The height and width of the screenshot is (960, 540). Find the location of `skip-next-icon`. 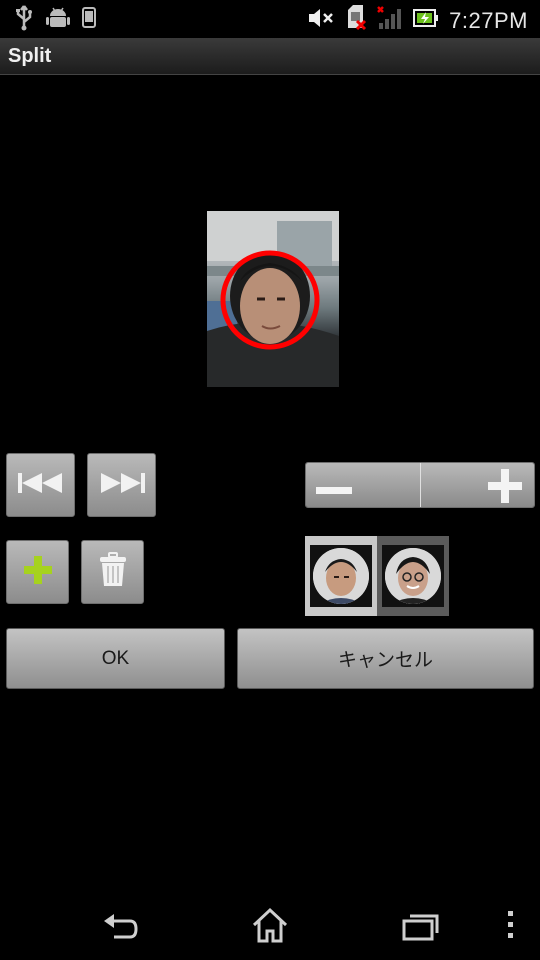

skip-next-icon is located at coordinates (122, 485).